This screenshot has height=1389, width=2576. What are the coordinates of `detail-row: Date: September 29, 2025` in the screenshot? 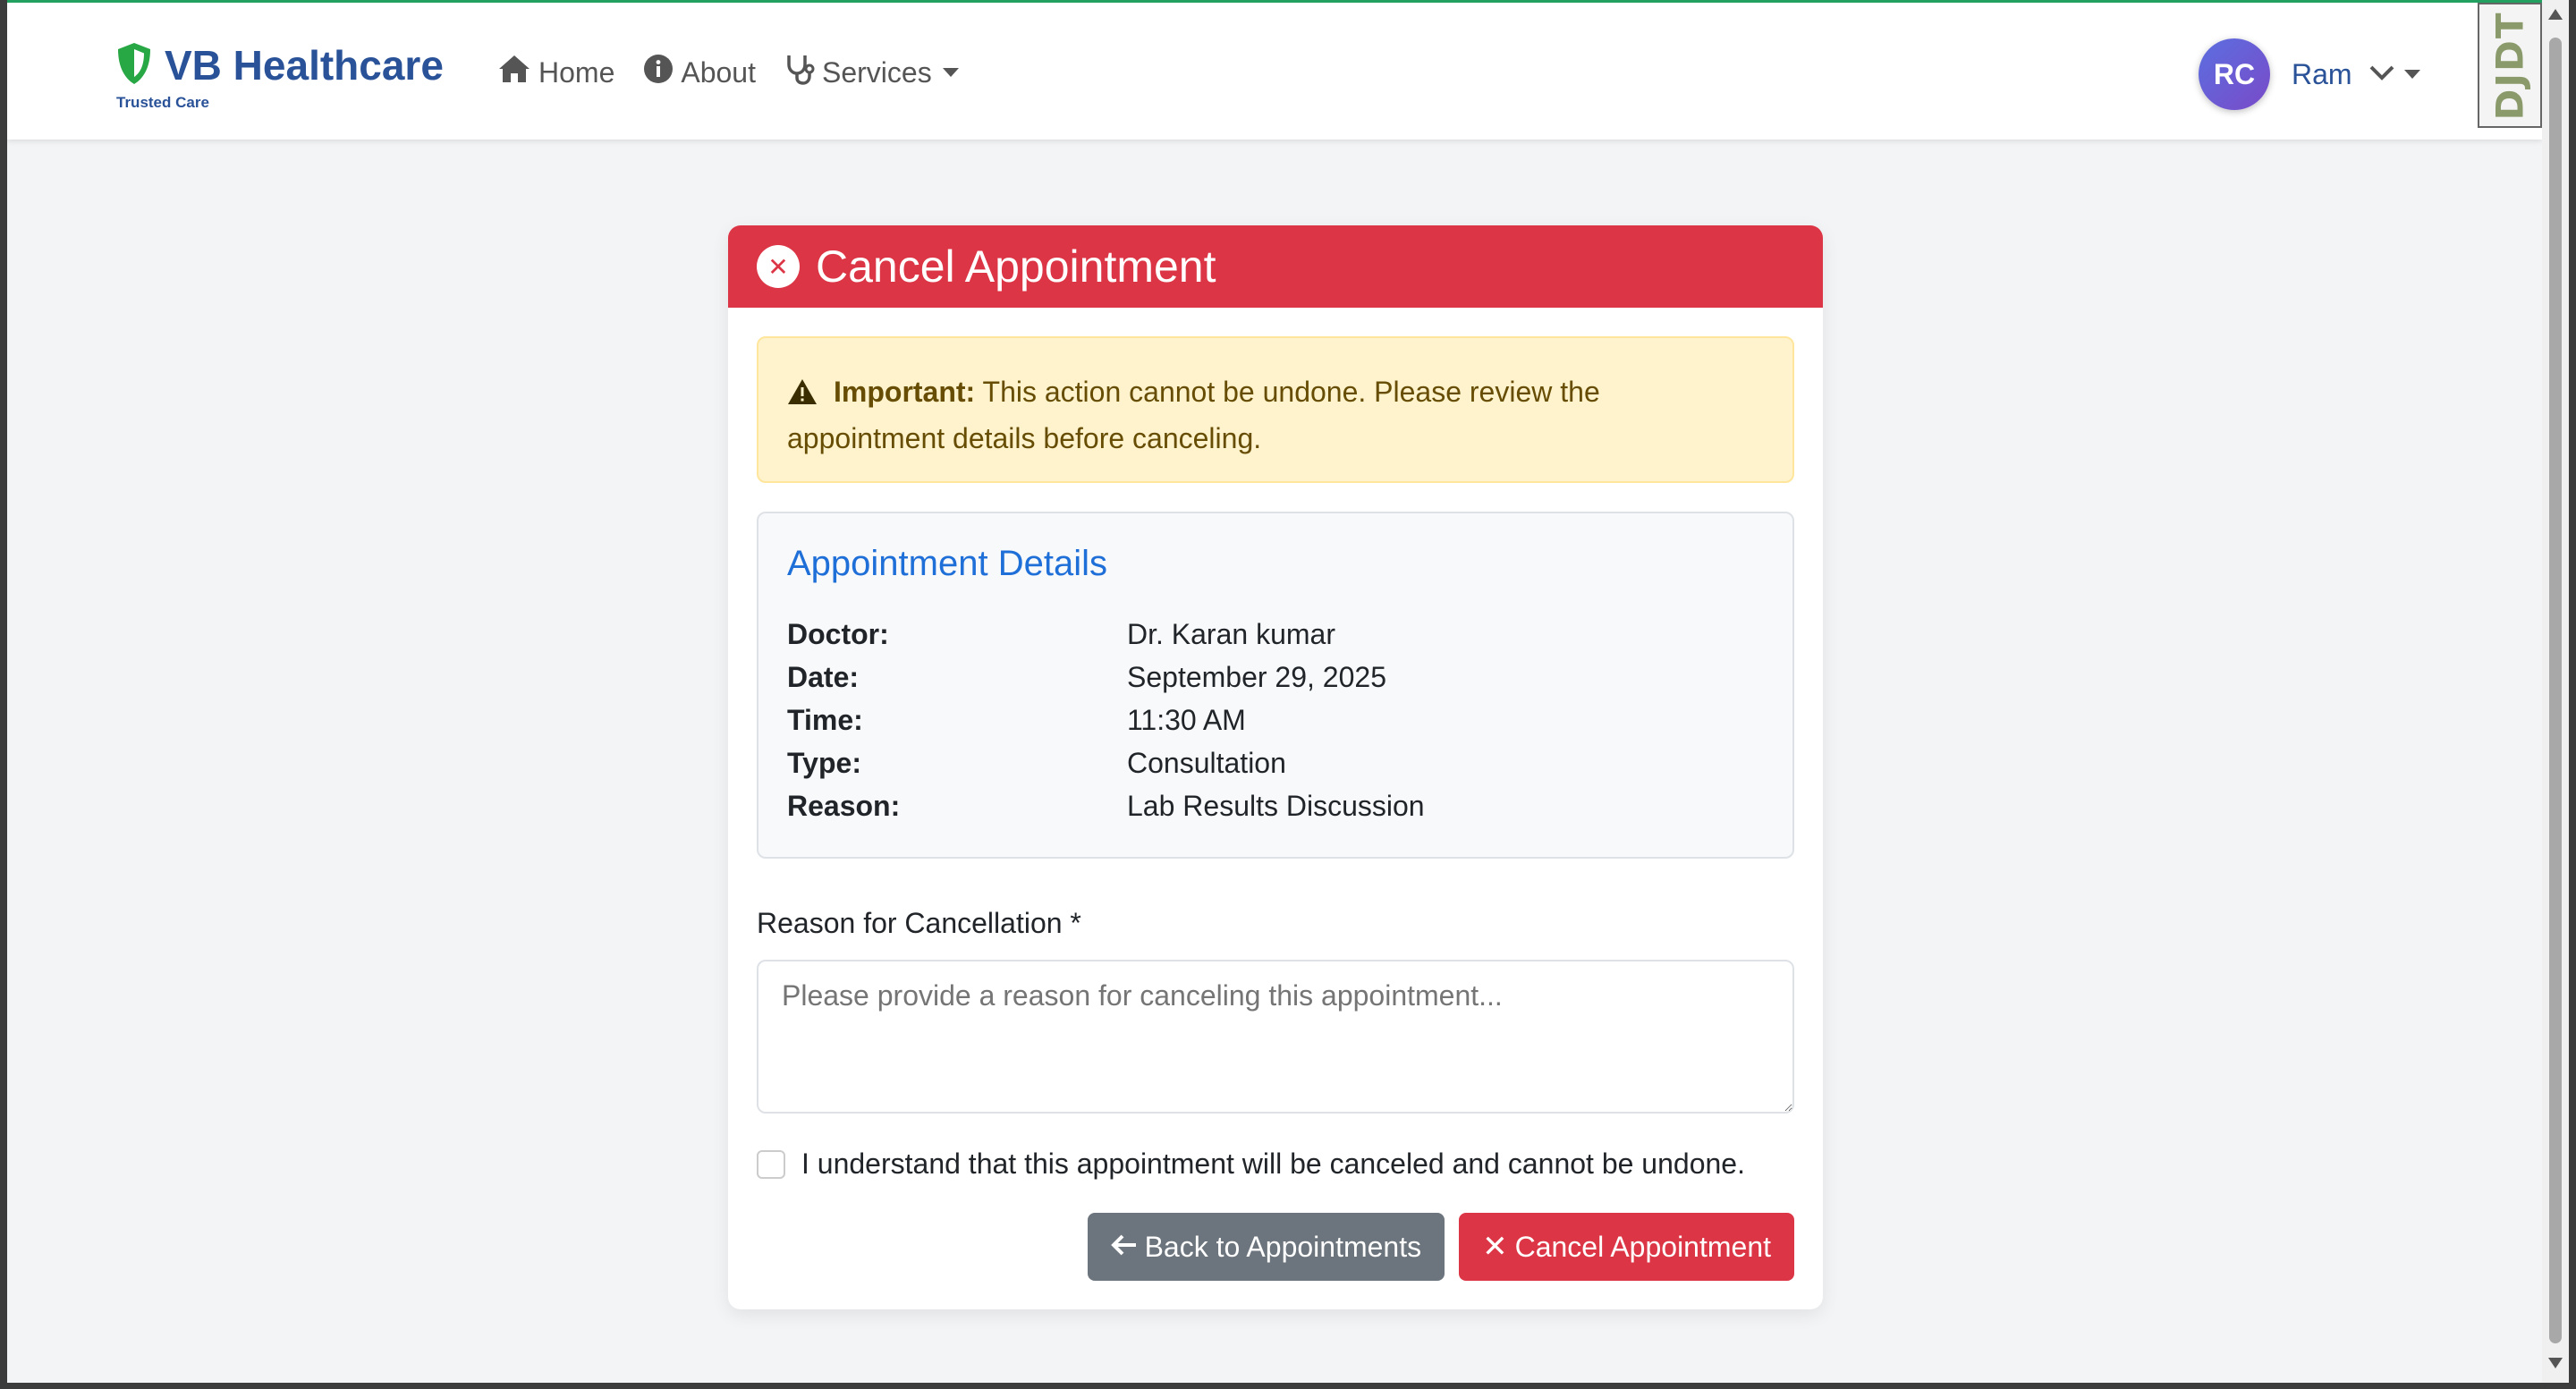 It's located at (1275, 677).